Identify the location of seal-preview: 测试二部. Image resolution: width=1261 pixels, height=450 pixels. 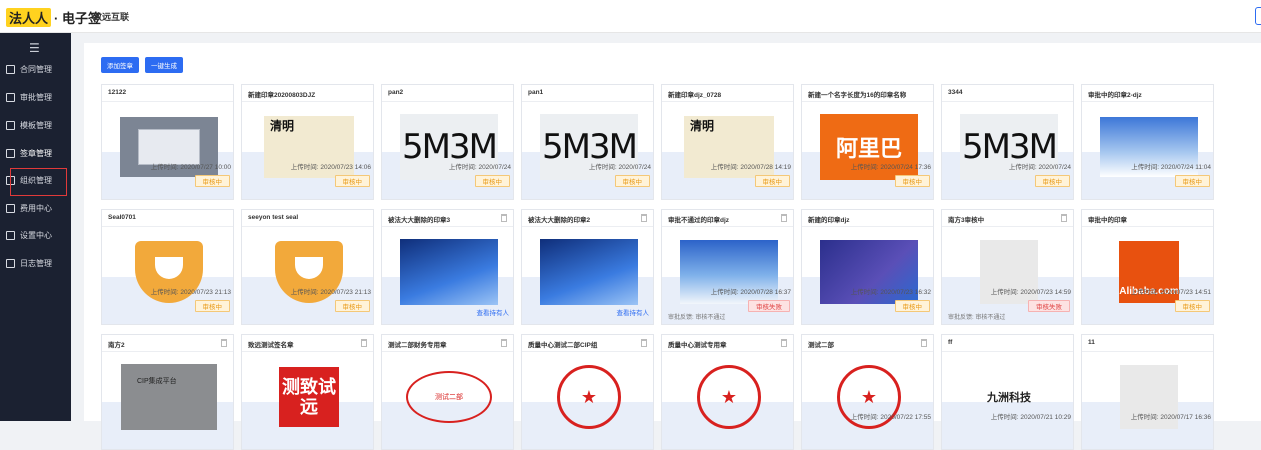
(447, 400).